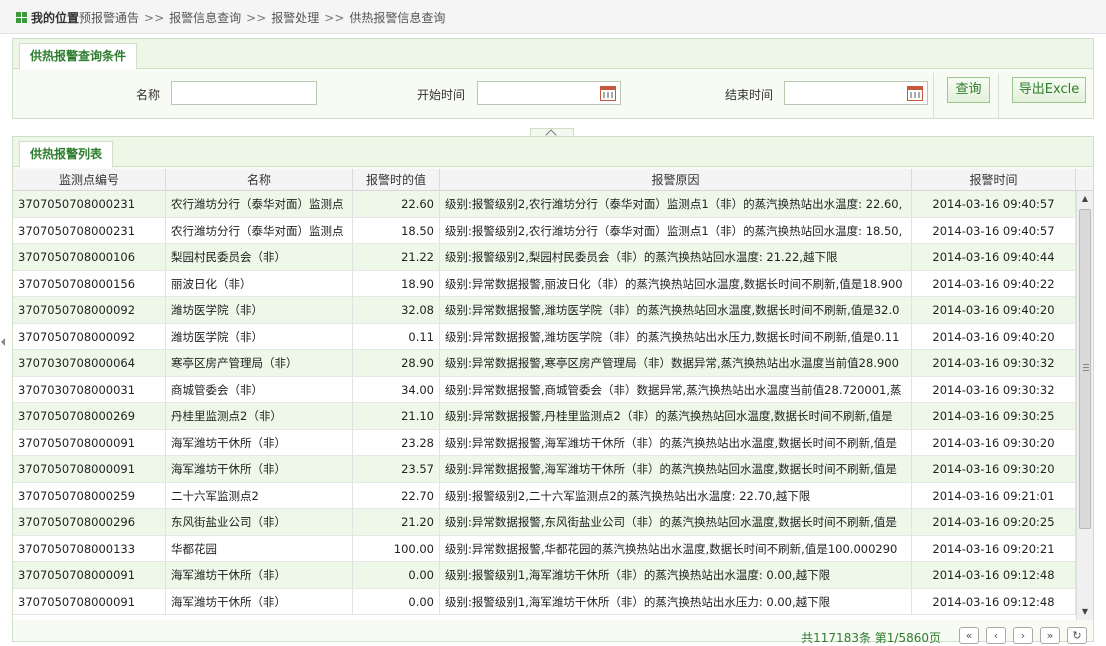 The image size is (1106, 646). Describe the element at coordinates (109, 18) in the screenshot. I see `breadcrumb-item-1: 预报警通告` at that location.